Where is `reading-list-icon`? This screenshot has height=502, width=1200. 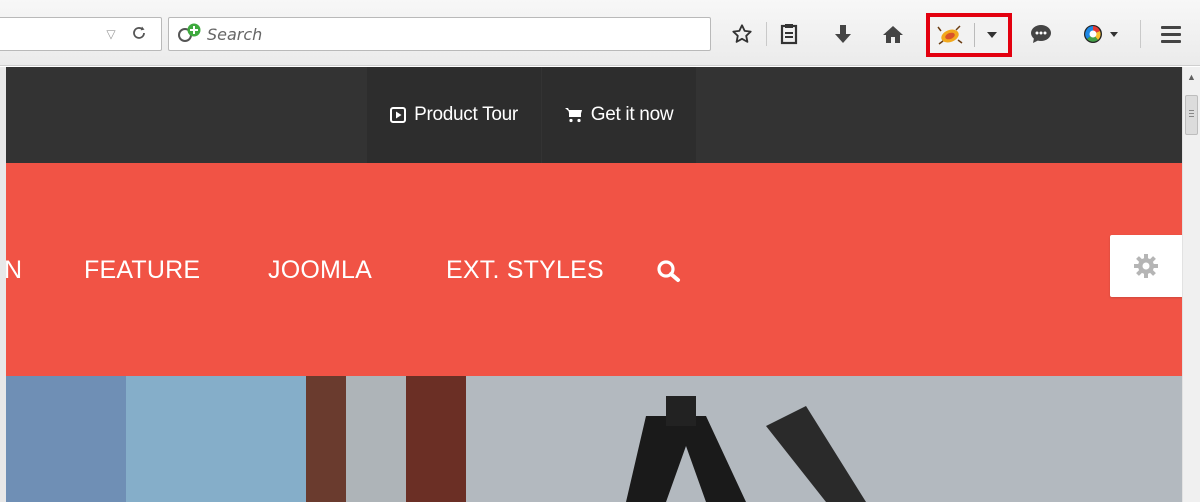 reading-list-icon is located at coordinates (789, 34).